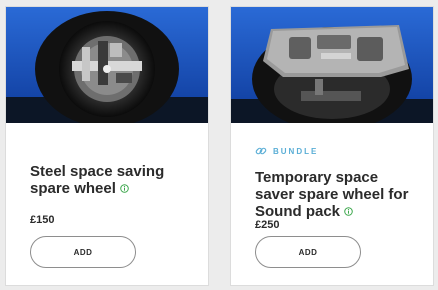 The width and height of the screenshot is (438, 290). Describe the element at coordinates (261, 151) in the screenshot. I see `link-icon` at that location.